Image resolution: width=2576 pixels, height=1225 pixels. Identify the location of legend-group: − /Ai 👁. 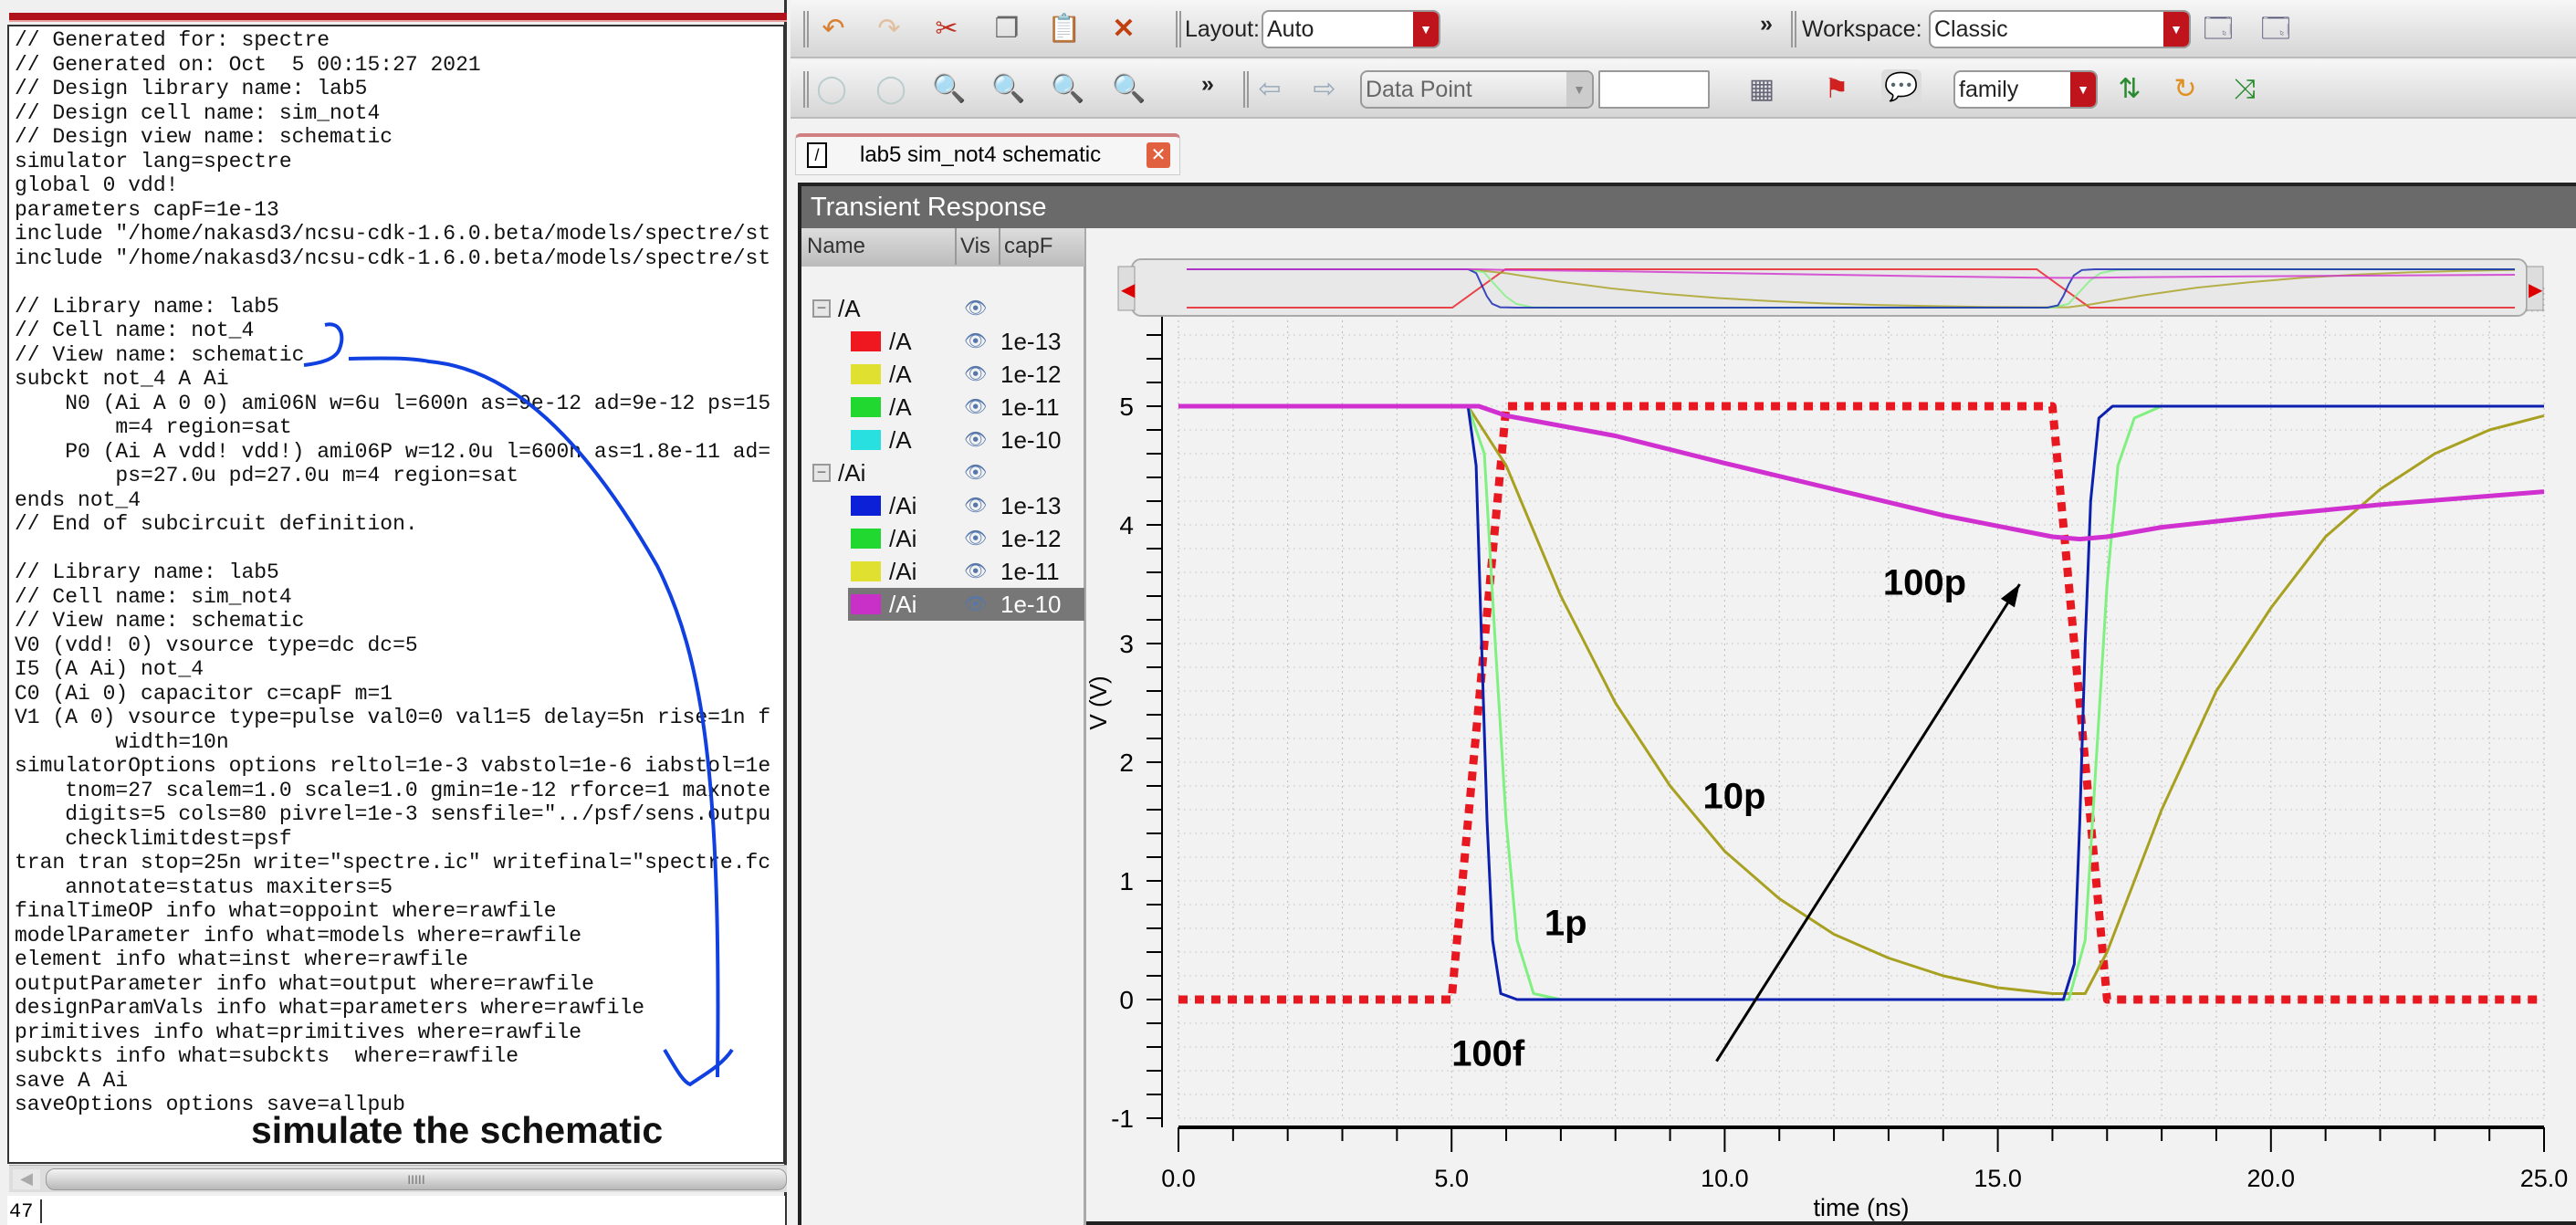
(942, 473).